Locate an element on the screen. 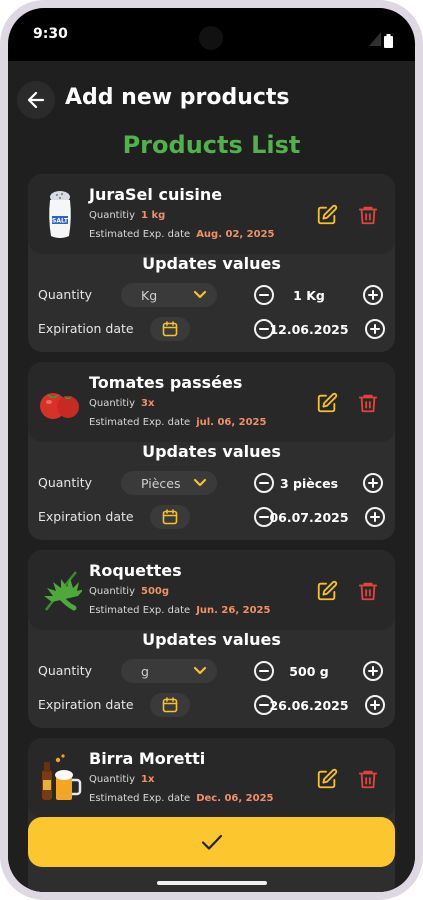  product-quantity-row: Quantitiy 3x is located at coordinates (121, 403).